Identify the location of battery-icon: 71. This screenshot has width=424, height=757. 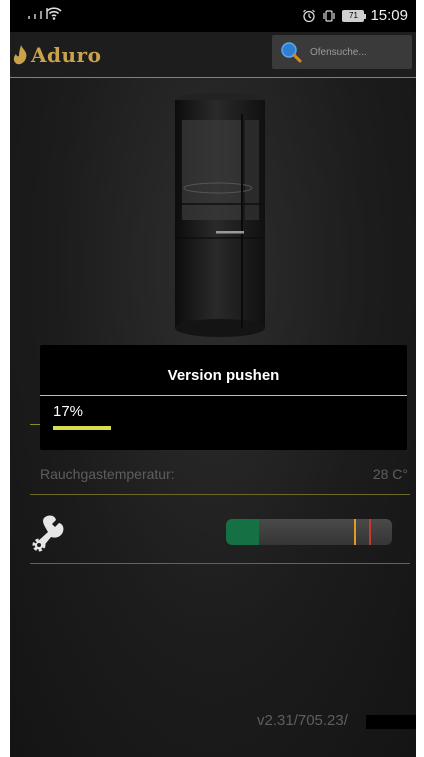
(354, 15).